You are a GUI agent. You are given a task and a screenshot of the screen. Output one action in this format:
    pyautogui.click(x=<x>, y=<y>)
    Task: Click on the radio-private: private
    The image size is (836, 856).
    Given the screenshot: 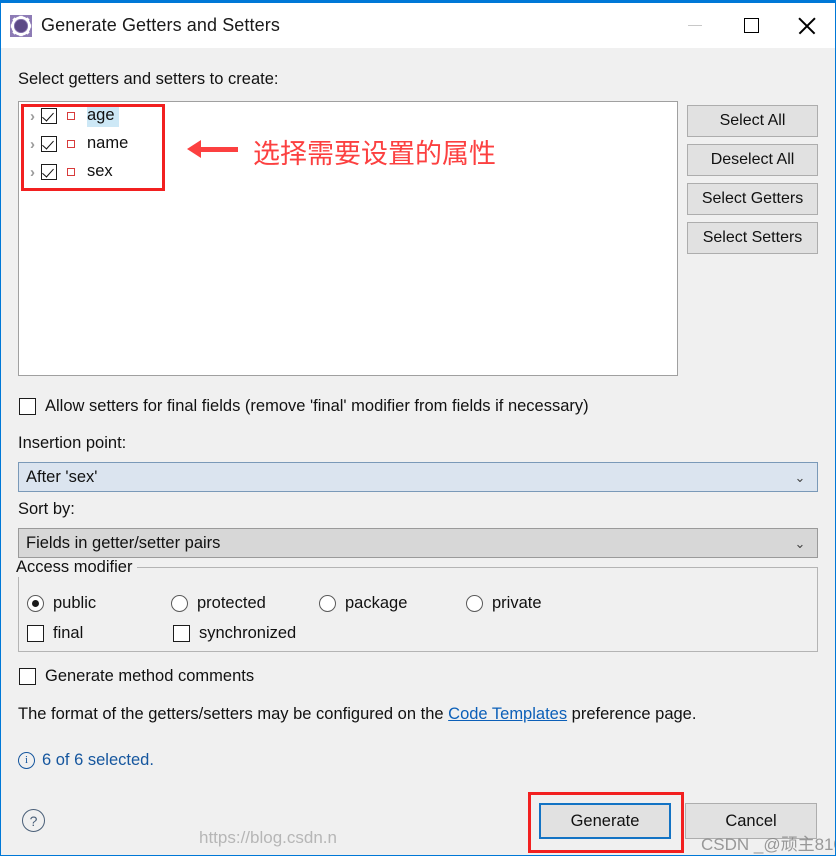 What is the action you would take?
    pyautogui.click(x=504, y=603)
    